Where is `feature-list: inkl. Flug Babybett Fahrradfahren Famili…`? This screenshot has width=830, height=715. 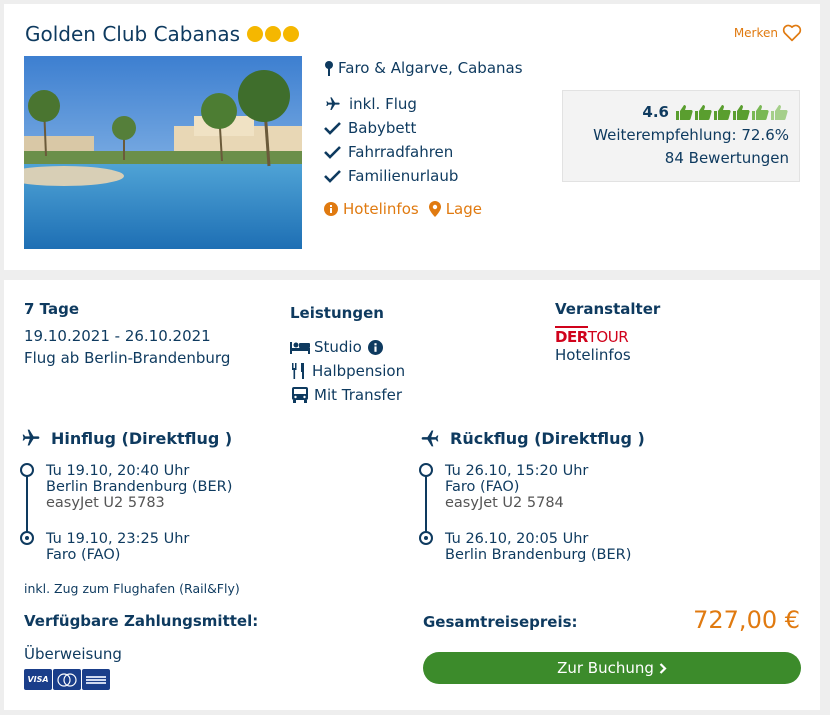 feature-list: inkl. Flug Babybett Fahrradfahren Famili… is located at coordinates (391, 140).